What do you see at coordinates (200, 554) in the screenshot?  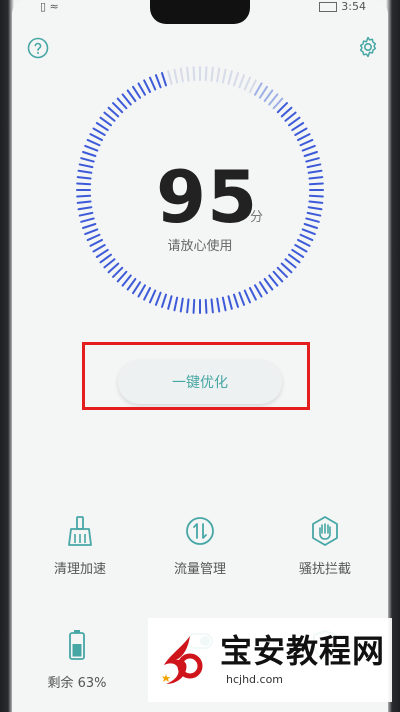 I see `tool-data-management: 流量管理` at bounding box center [200, 554].